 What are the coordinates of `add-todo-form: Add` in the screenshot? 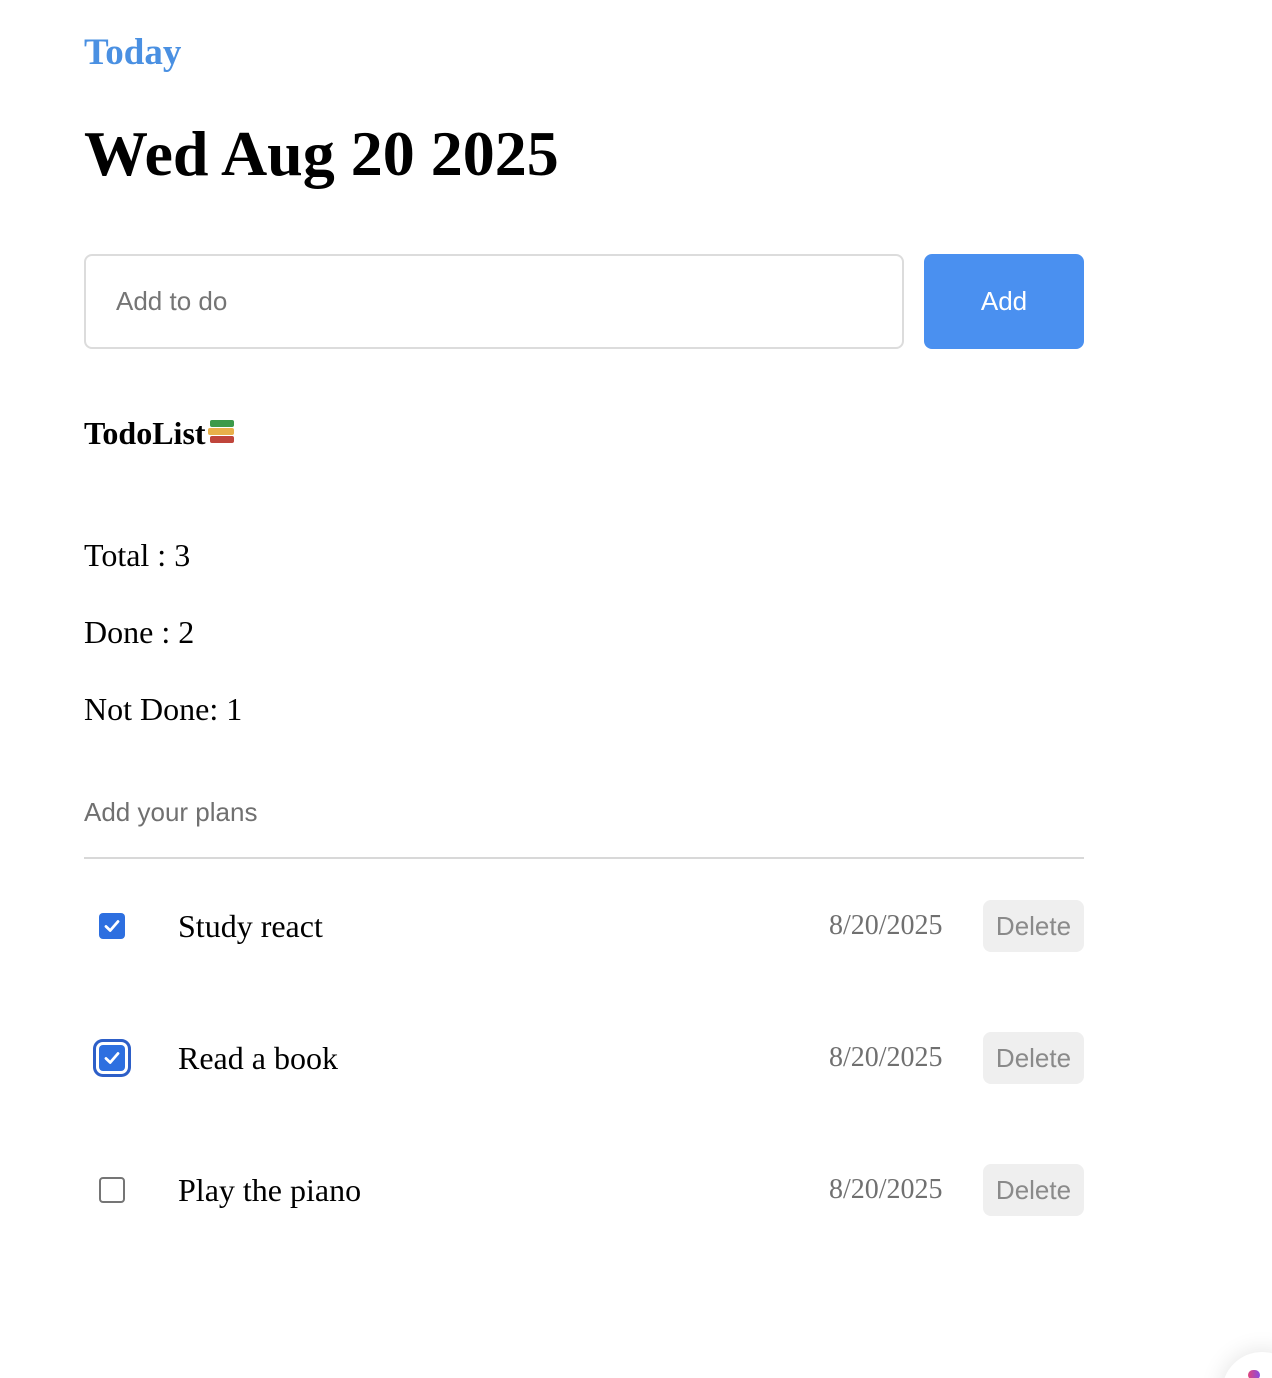 It's located at (584, 301).